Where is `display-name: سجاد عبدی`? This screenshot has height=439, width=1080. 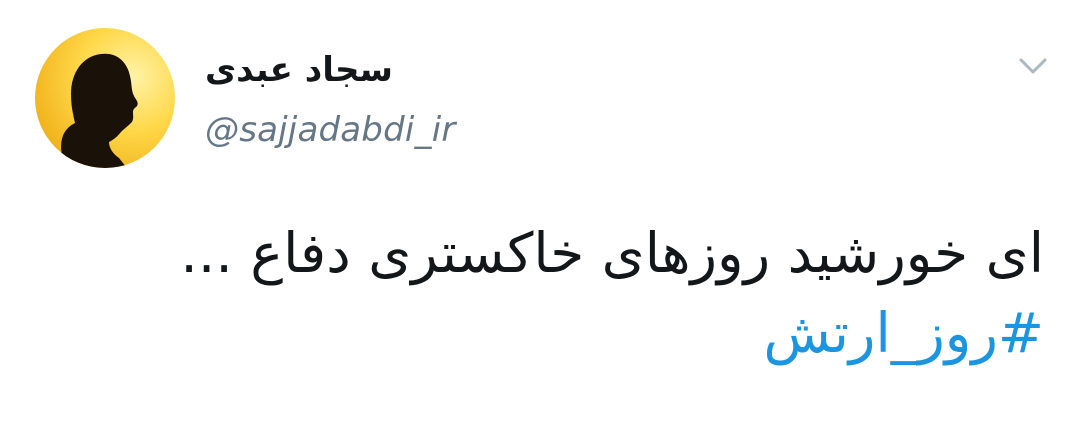 display-name: سجاد عبدی is located at coordinates (315, 70).